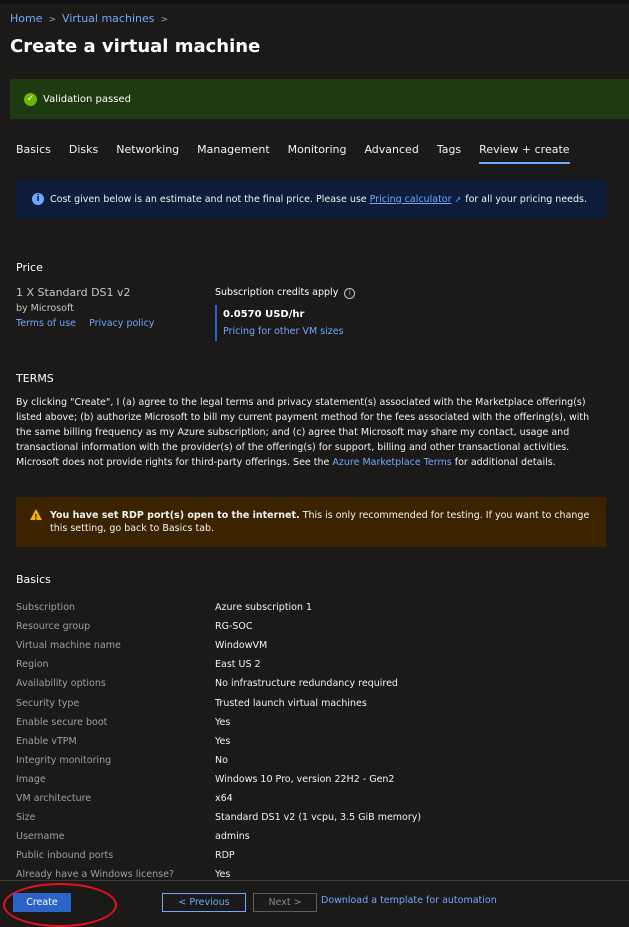 This screenshot has width=629, height=927. What do you see at coordinates (135, 46) in the screenshot?
I see `page-title: Create a virtual machine` at bounding box center [135, 46].